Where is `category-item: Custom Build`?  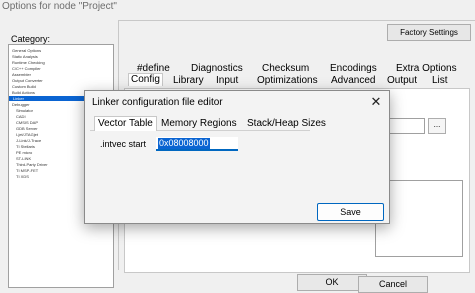 category-item: Custom Build is located at coordinates (24, 86).